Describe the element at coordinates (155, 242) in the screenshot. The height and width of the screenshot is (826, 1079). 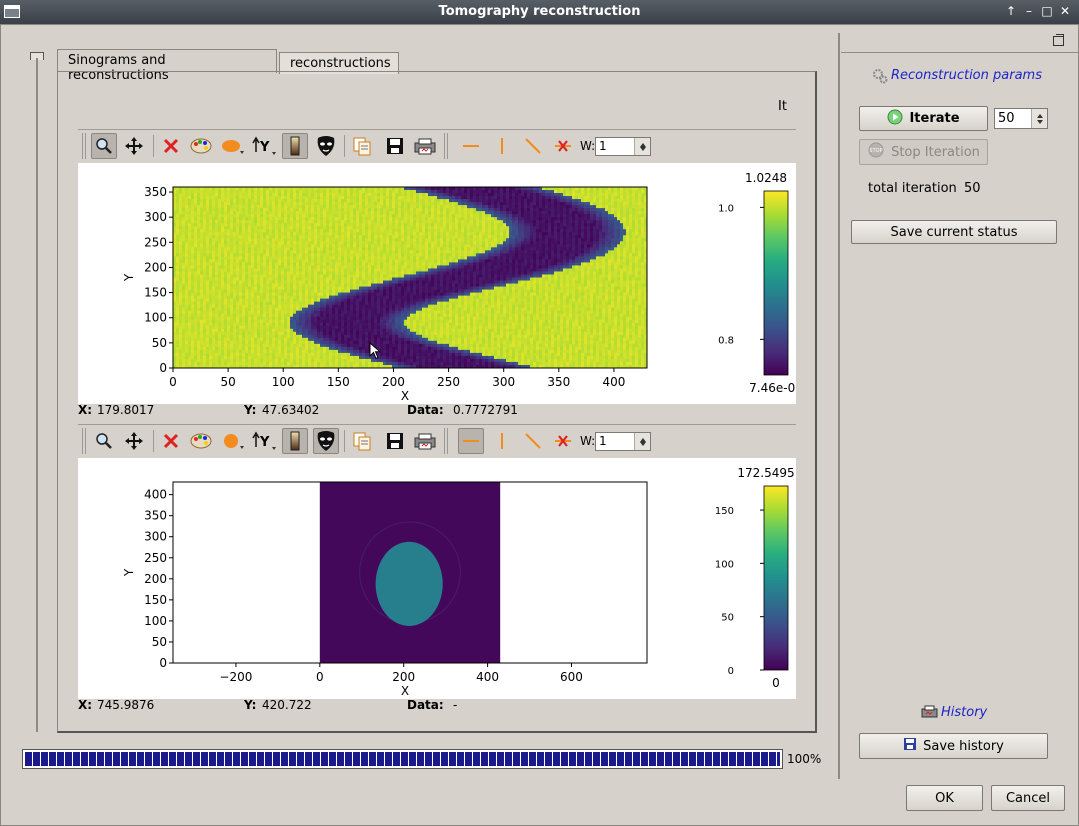
I see `y-tick-label: 250` at that location.